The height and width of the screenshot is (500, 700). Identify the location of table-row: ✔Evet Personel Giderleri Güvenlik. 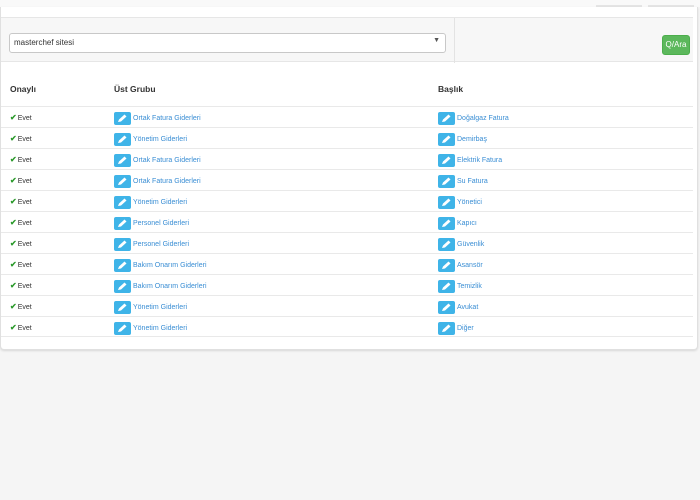
(347, 242).